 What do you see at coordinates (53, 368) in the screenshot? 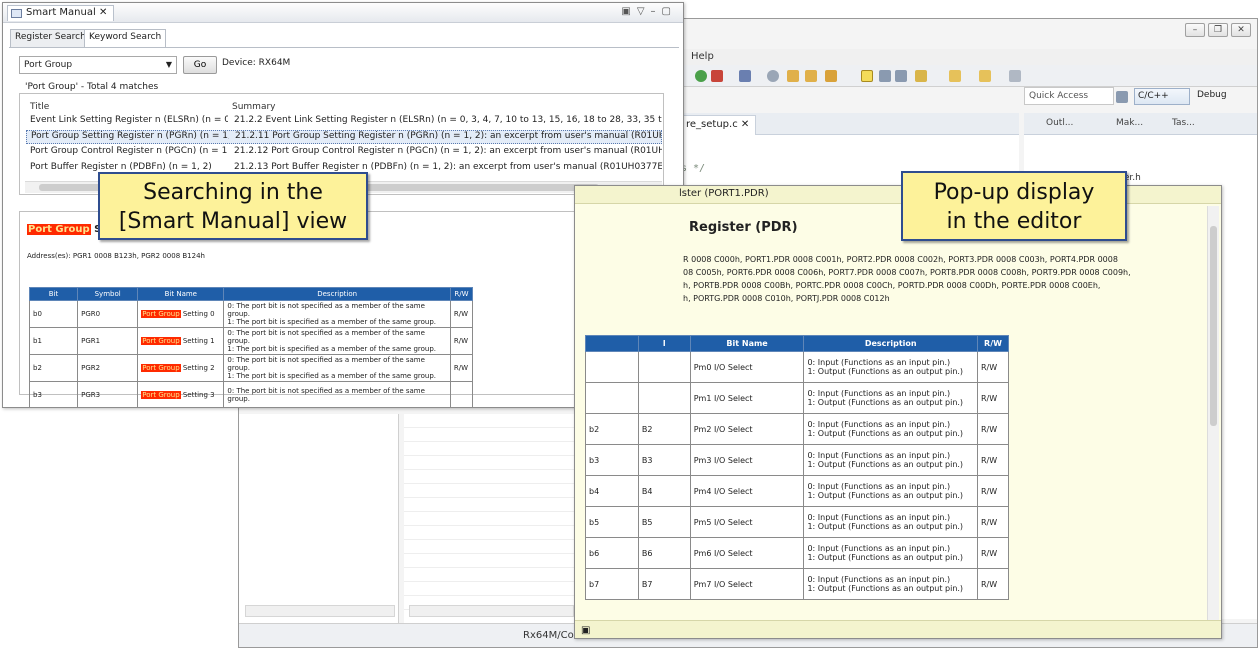
I see `cell-bit: b2` at bounding box center [53, 368].